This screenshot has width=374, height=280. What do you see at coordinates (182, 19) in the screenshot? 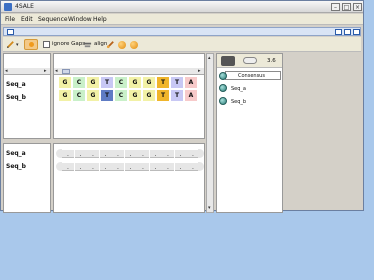
I see `menu-bar: File Edit Sequence Window Help` at bounding box center [182, 19].